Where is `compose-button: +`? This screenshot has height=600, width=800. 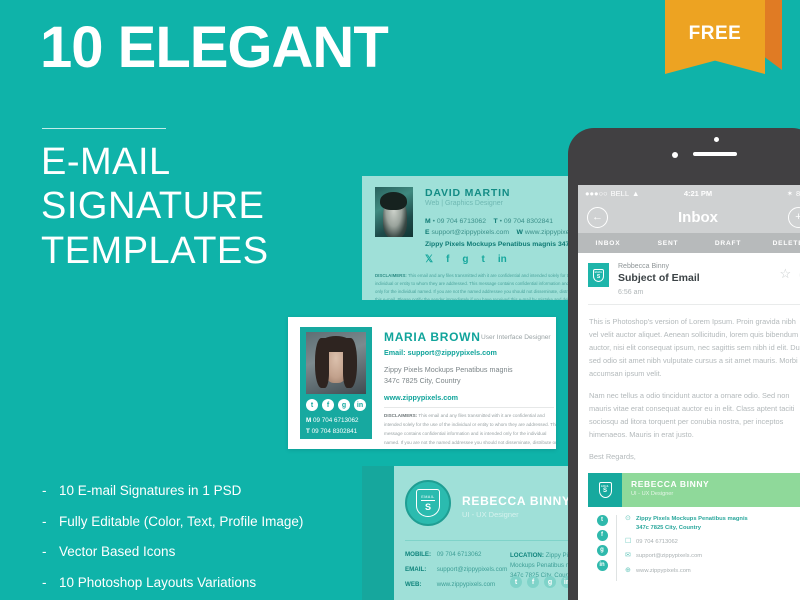
compose-button: + is located at coordinates (794, 217).